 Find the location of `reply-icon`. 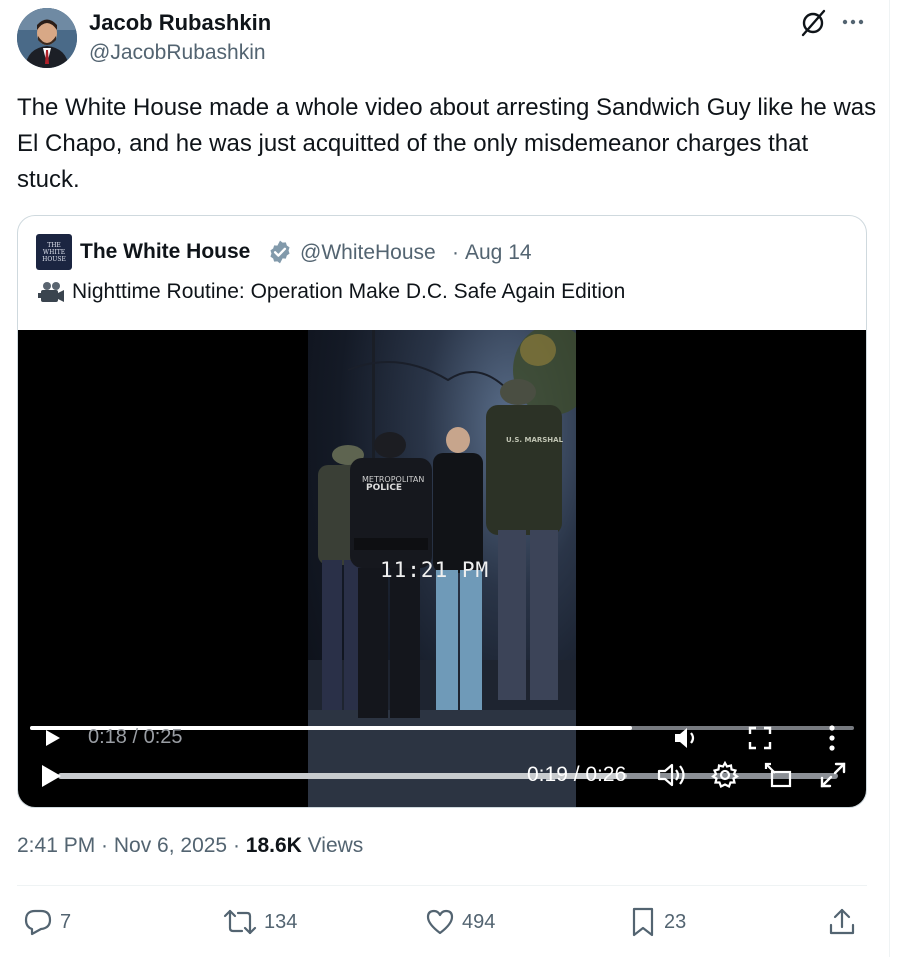

reply-icon is located at coordinates (38, 922).